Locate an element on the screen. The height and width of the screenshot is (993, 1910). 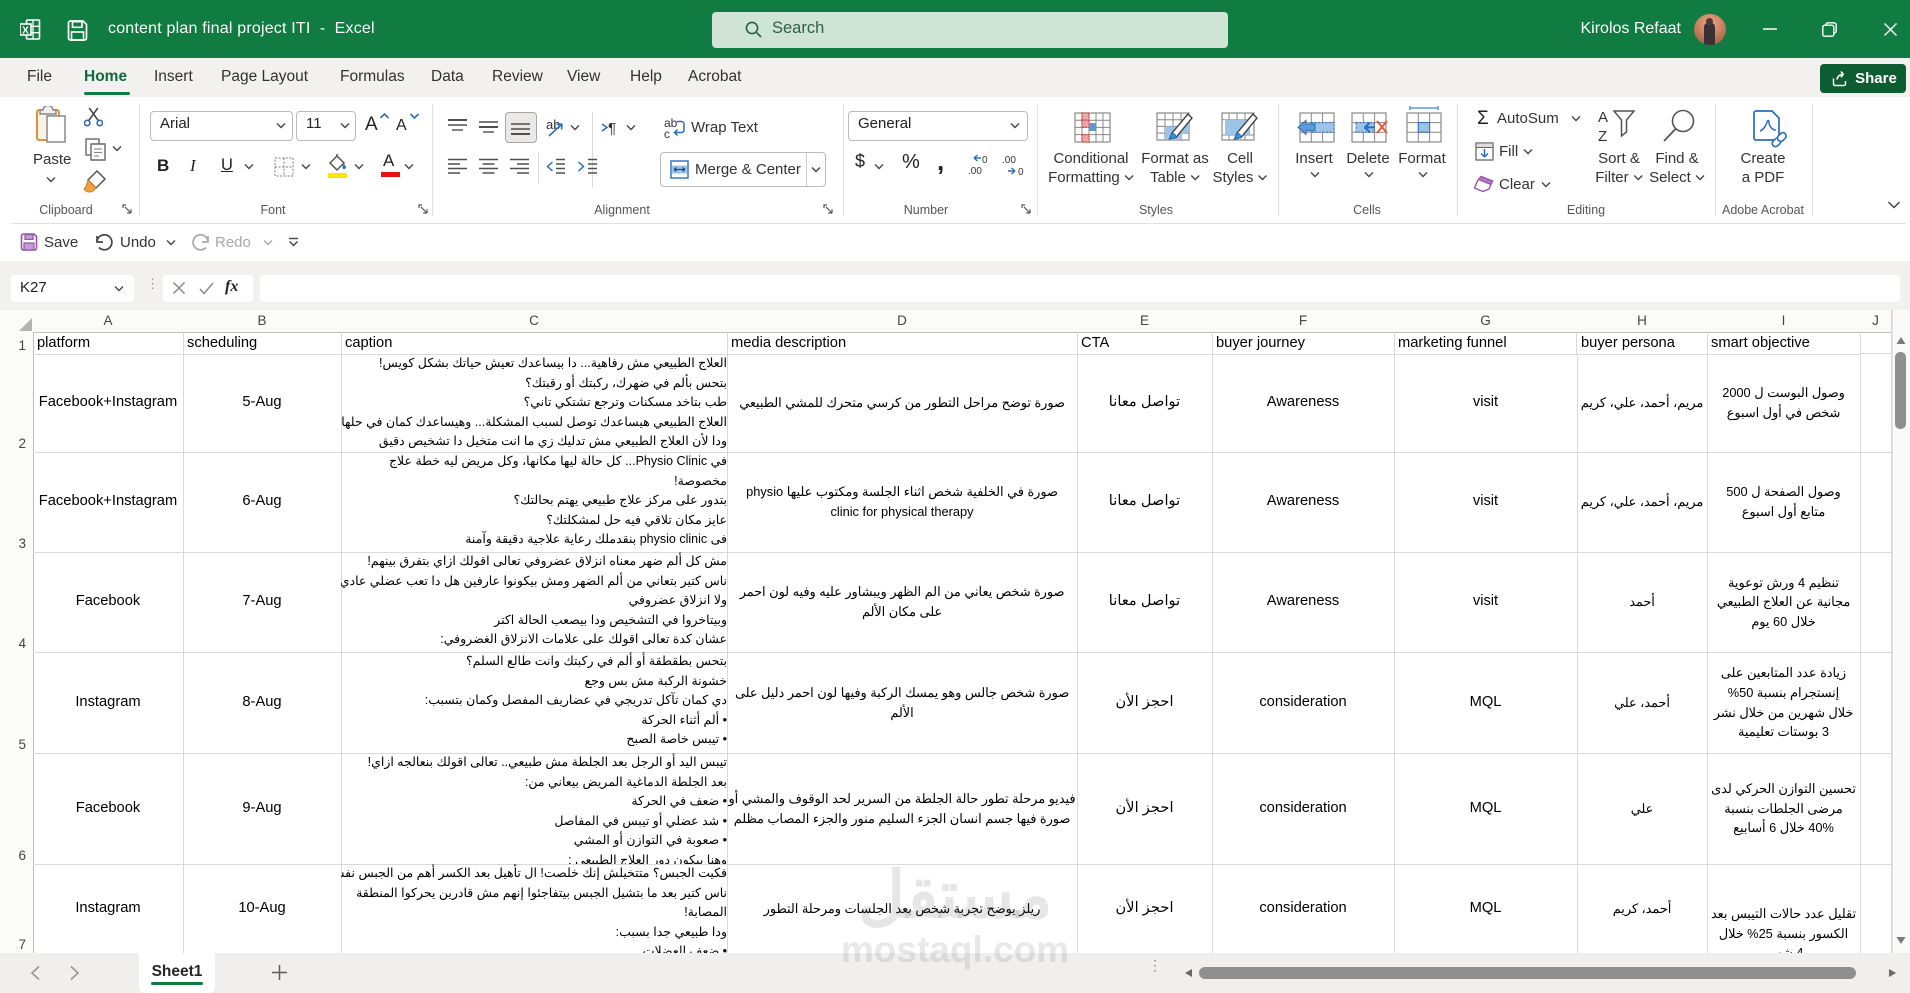
svg-text: Z is located at coordinates (1602, 136).